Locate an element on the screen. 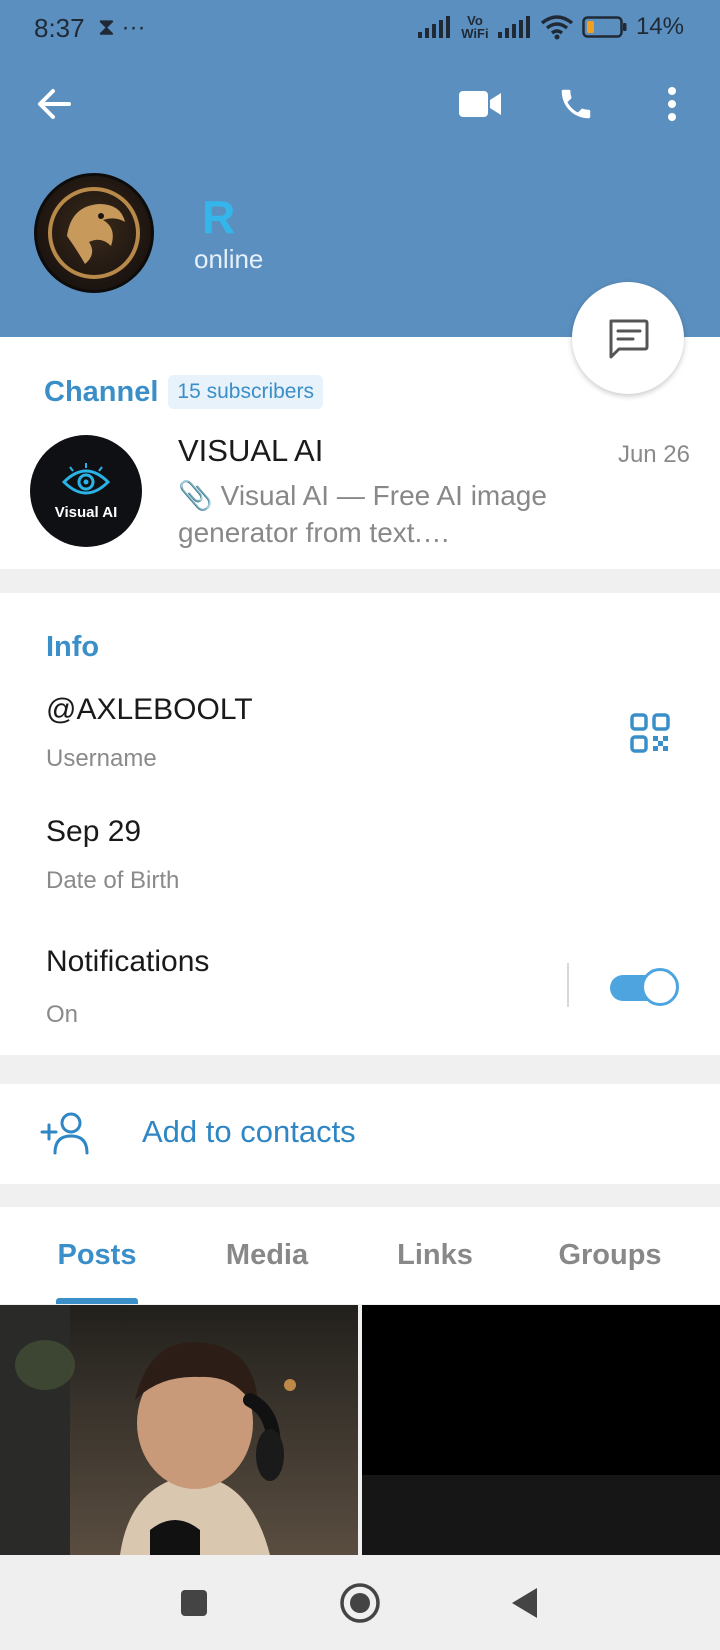  square-icon is located at coordinates (194, 1603).